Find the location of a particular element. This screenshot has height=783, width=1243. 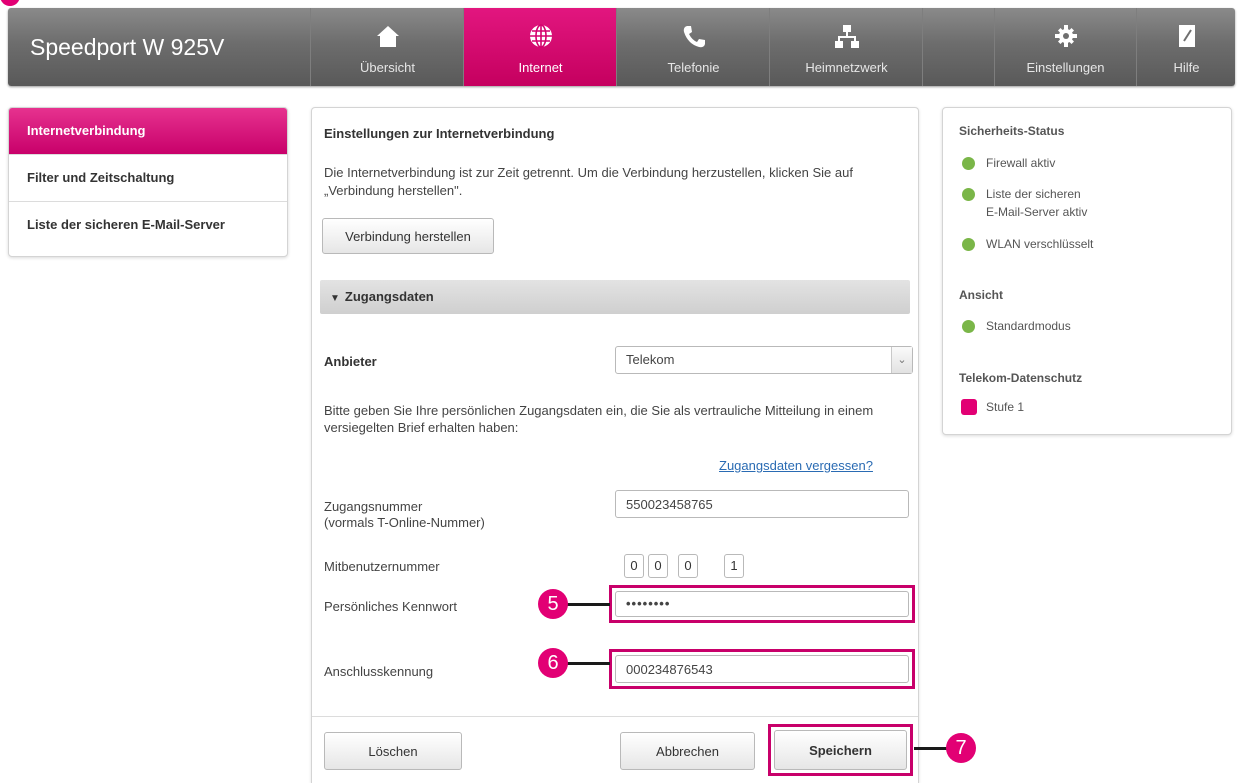

nav-tab-label: Telefonie is located at coordinates (693, 67).